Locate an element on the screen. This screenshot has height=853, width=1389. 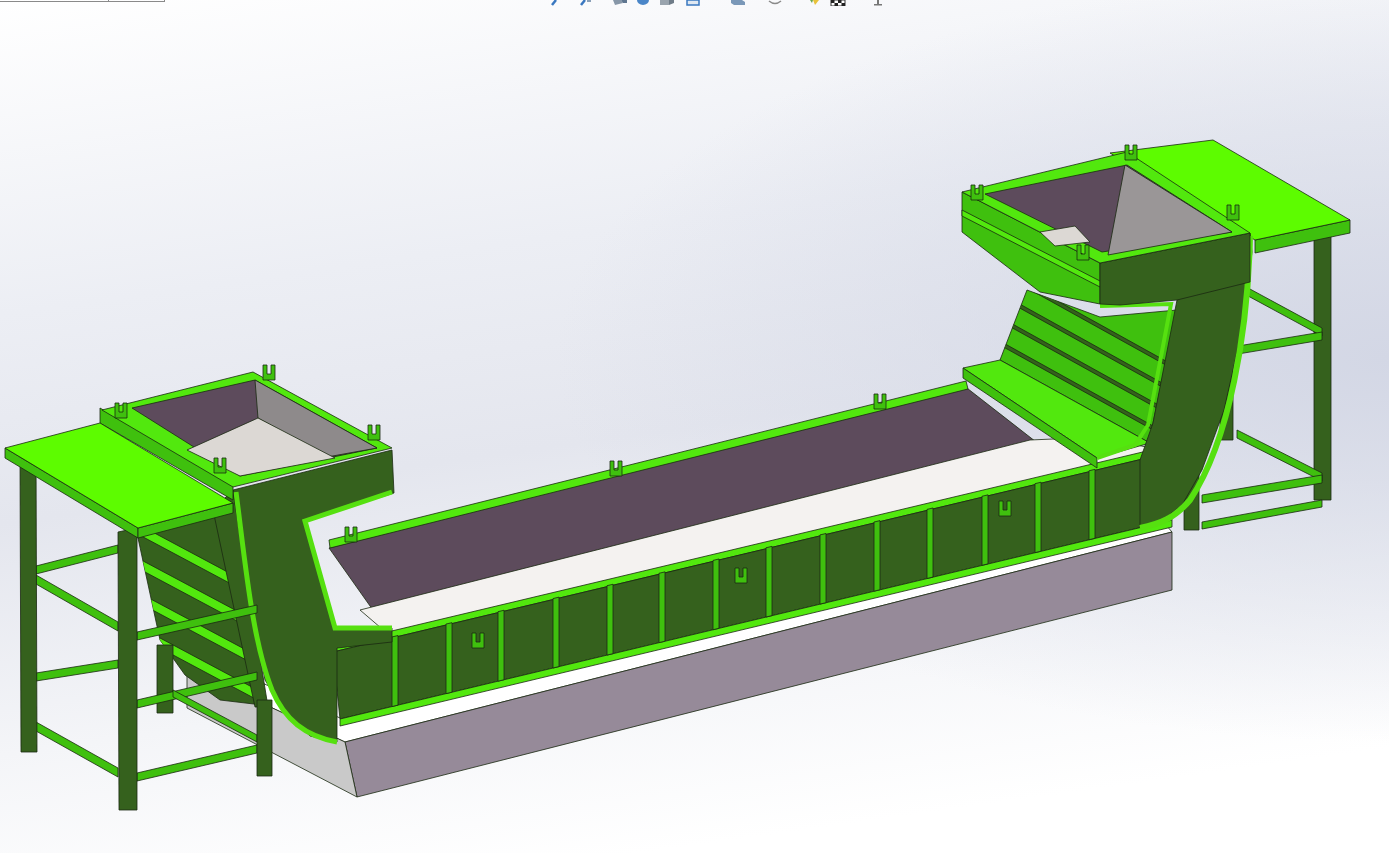
checkerboard-icon is located at coordinates (838, 3).